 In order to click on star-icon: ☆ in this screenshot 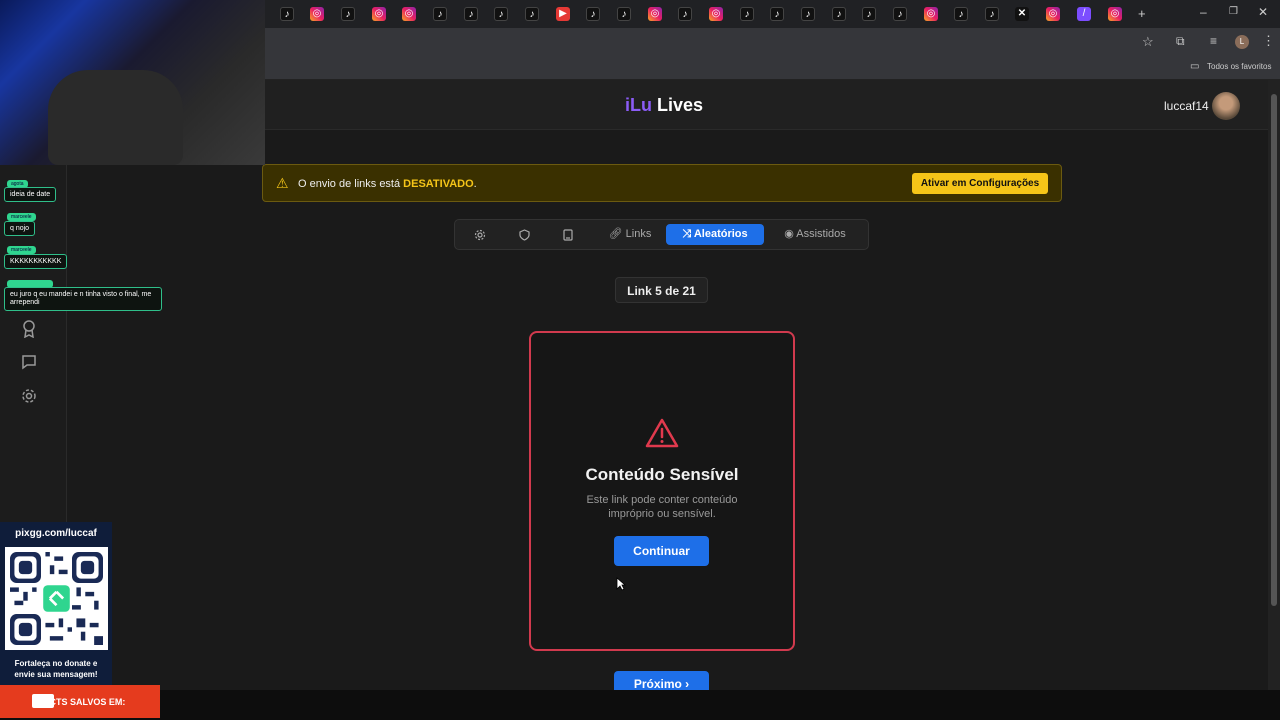, I will do `click(1148, 42)`.